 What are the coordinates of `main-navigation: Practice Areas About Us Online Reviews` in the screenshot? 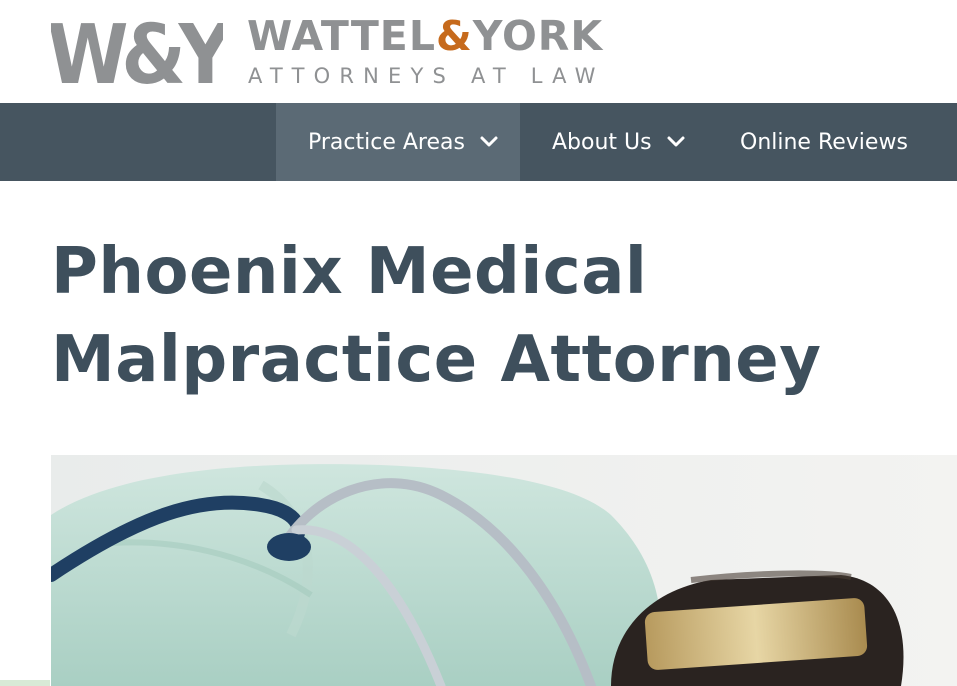 It's located at (478, 142).